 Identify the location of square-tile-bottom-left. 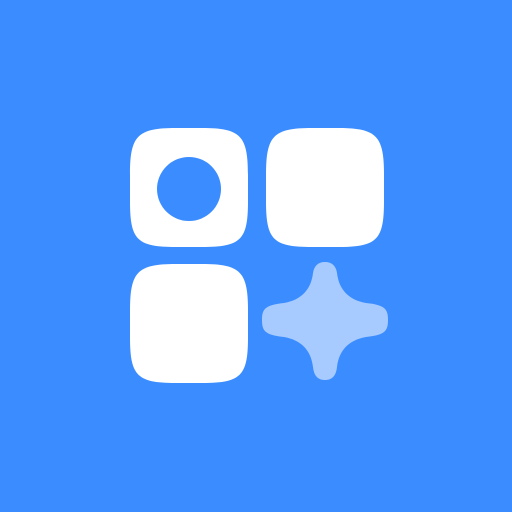
(189, 323).